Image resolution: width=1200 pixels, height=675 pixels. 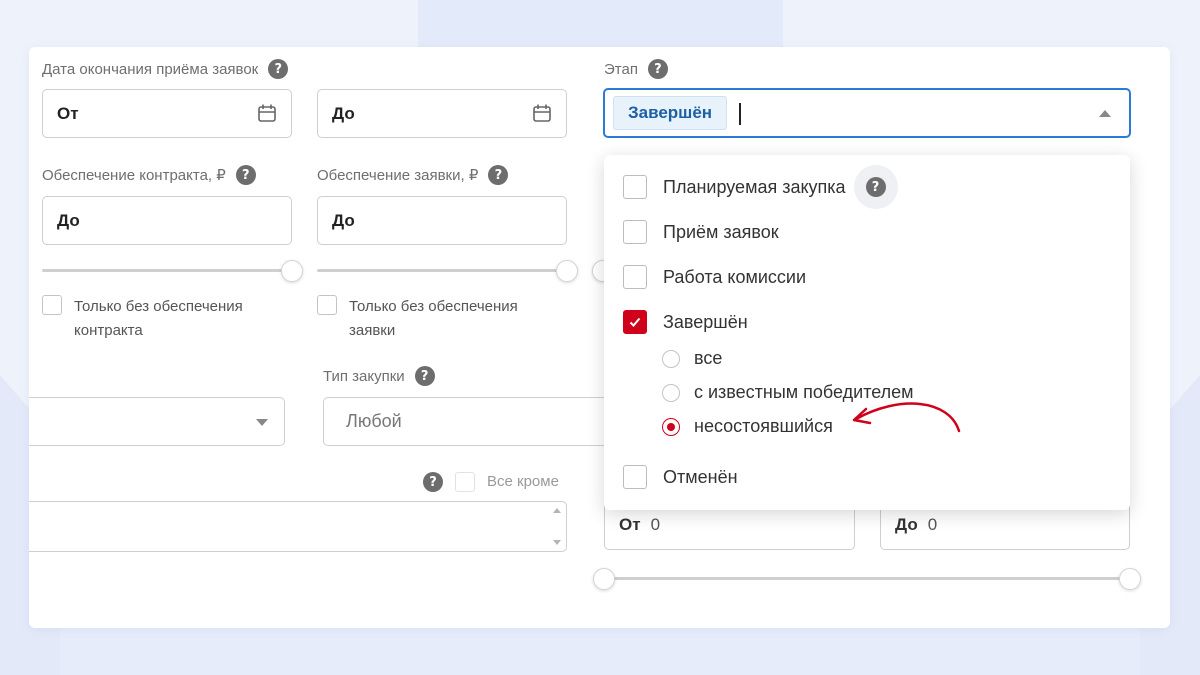 What do you see at coordinates (867, 578) in the screenshot?
I see `price-slider-track` at bounding box center [867, 578].